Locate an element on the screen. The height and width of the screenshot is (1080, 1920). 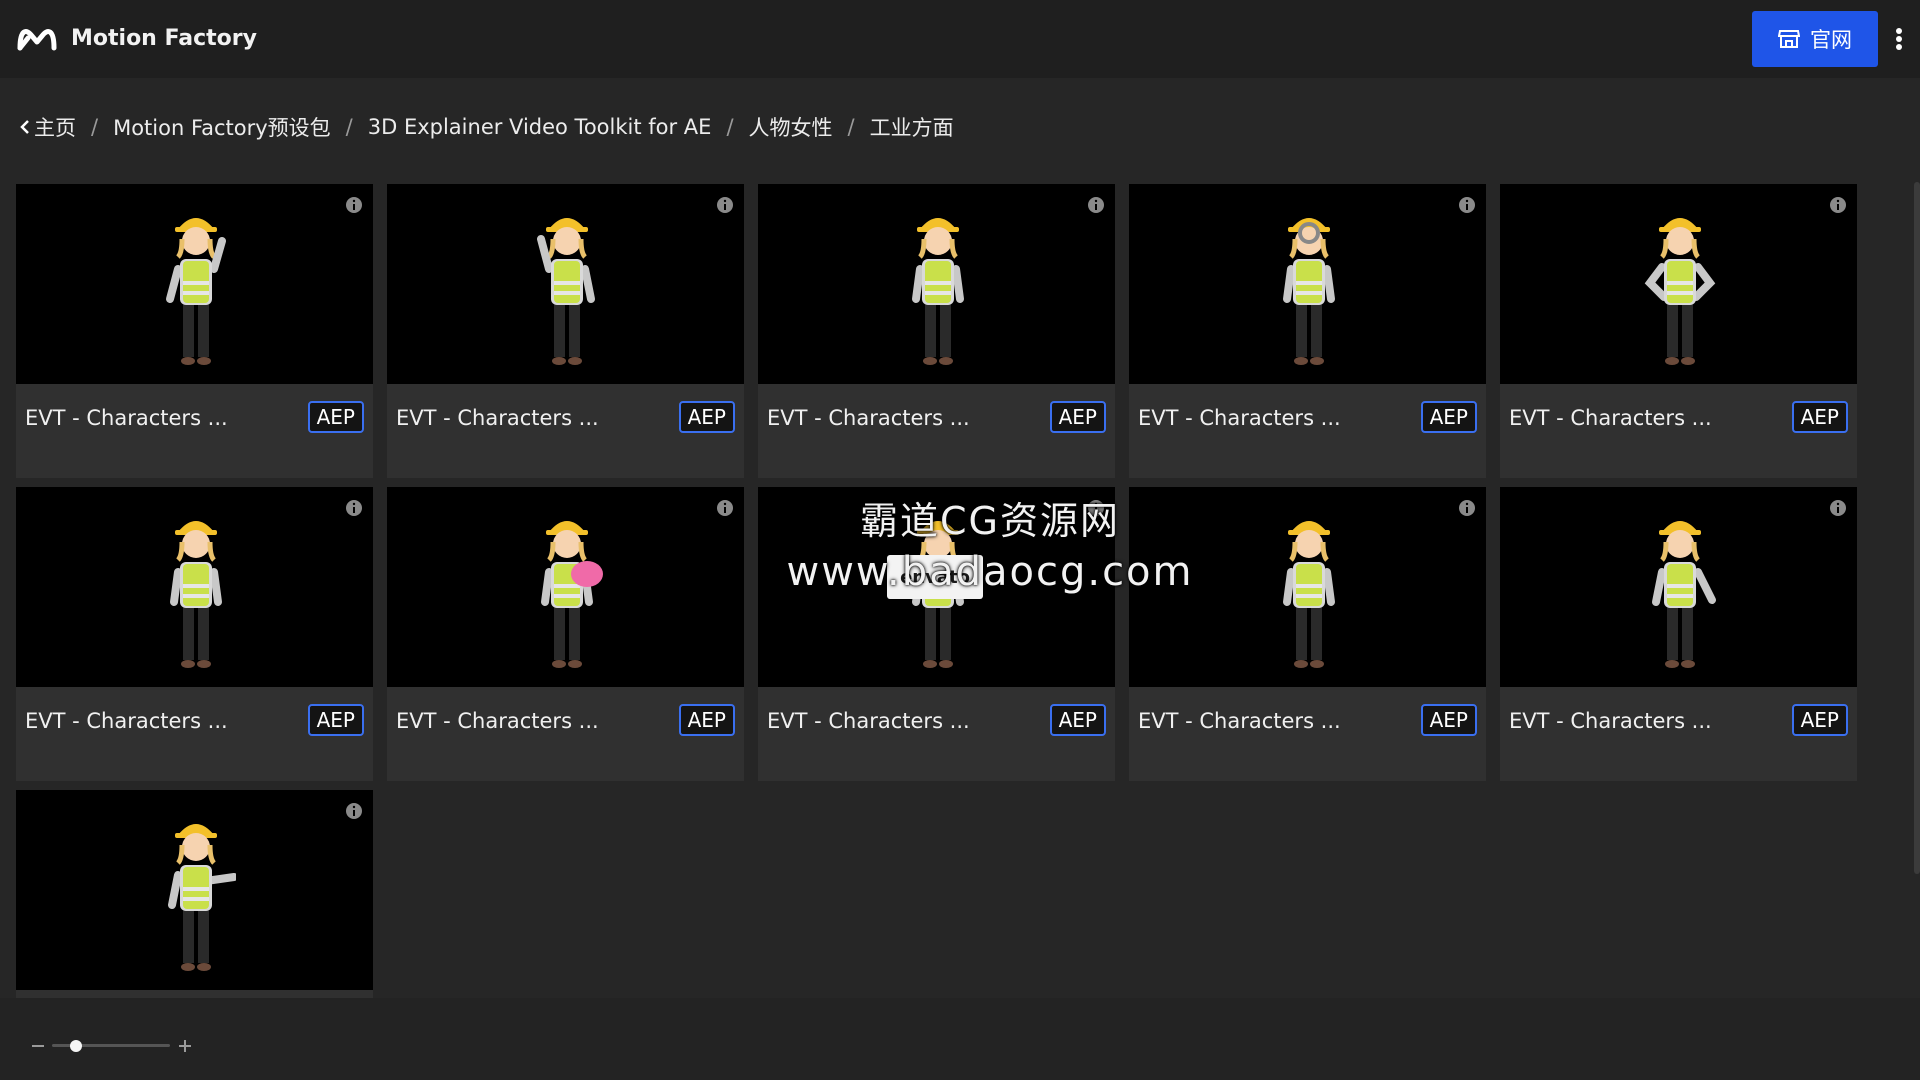
watermark-line2: www.badaocg.com is located at coordinates (990, 572).